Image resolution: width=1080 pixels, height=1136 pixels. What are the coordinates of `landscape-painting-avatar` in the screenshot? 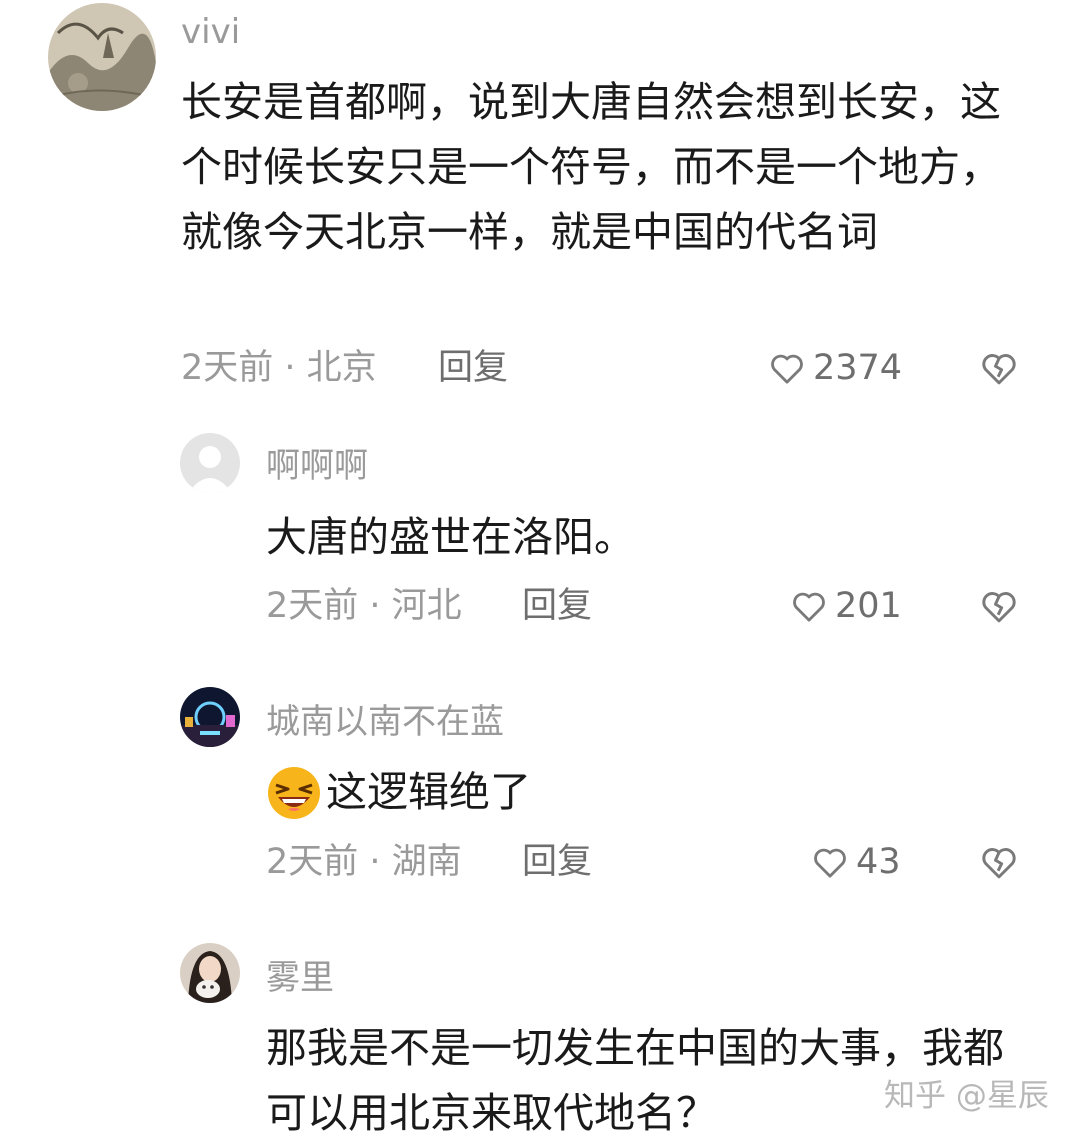 It's located at (102, 57).